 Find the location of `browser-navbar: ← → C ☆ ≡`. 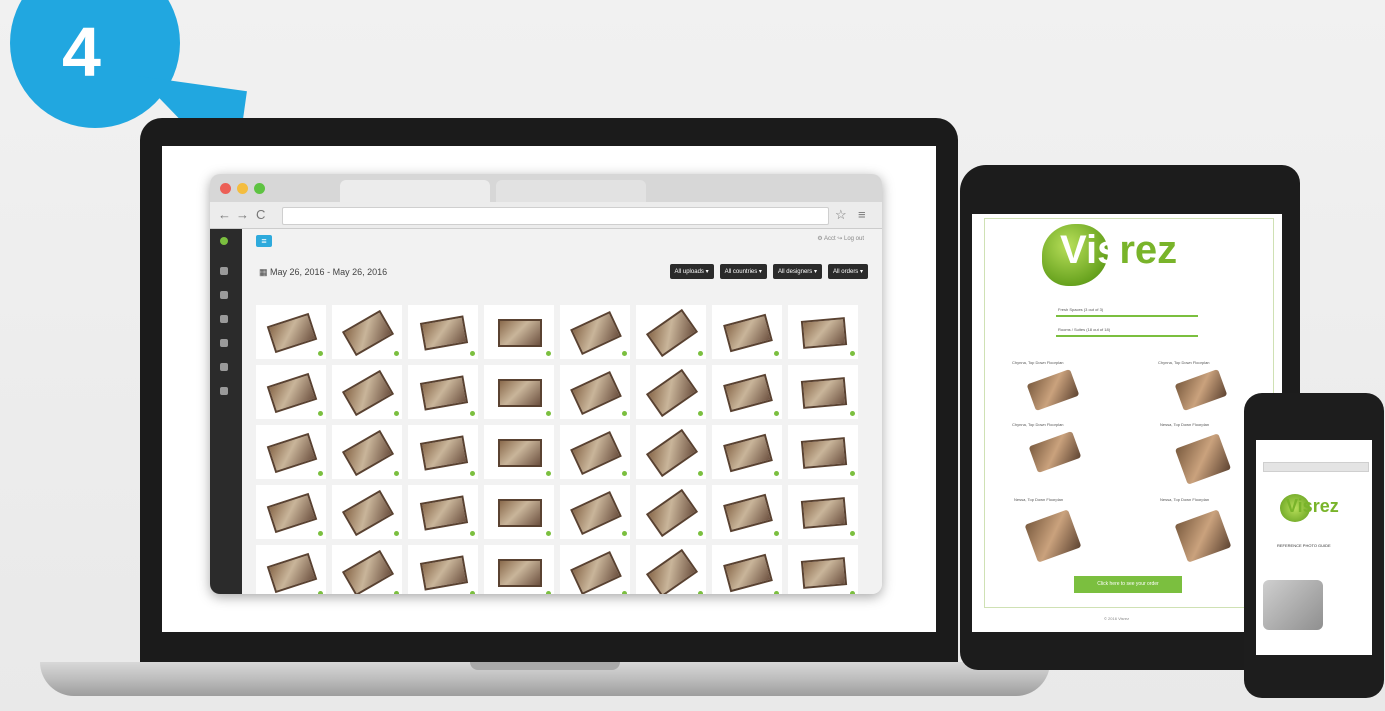

browser-navbar: ← → C ☆ ≡ is located at coordinates (546, 215).